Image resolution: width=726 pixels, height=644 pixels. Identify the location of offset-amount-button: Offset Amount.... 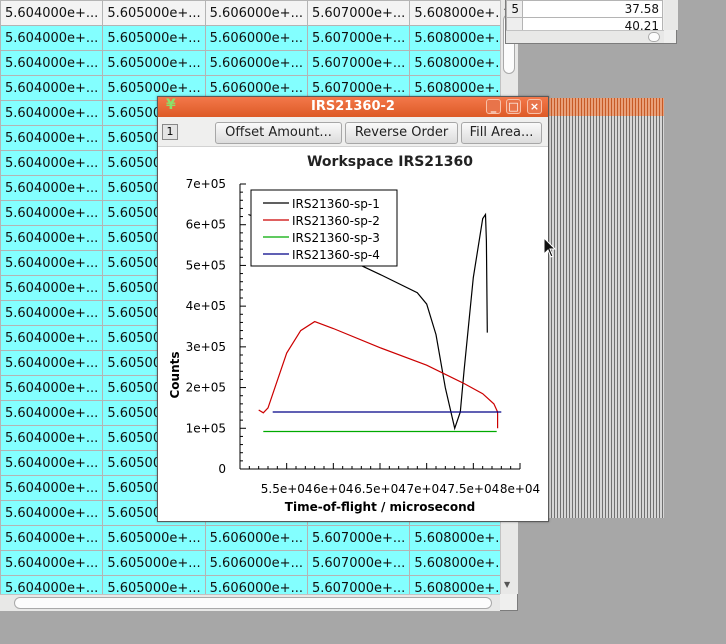
(278, 133).